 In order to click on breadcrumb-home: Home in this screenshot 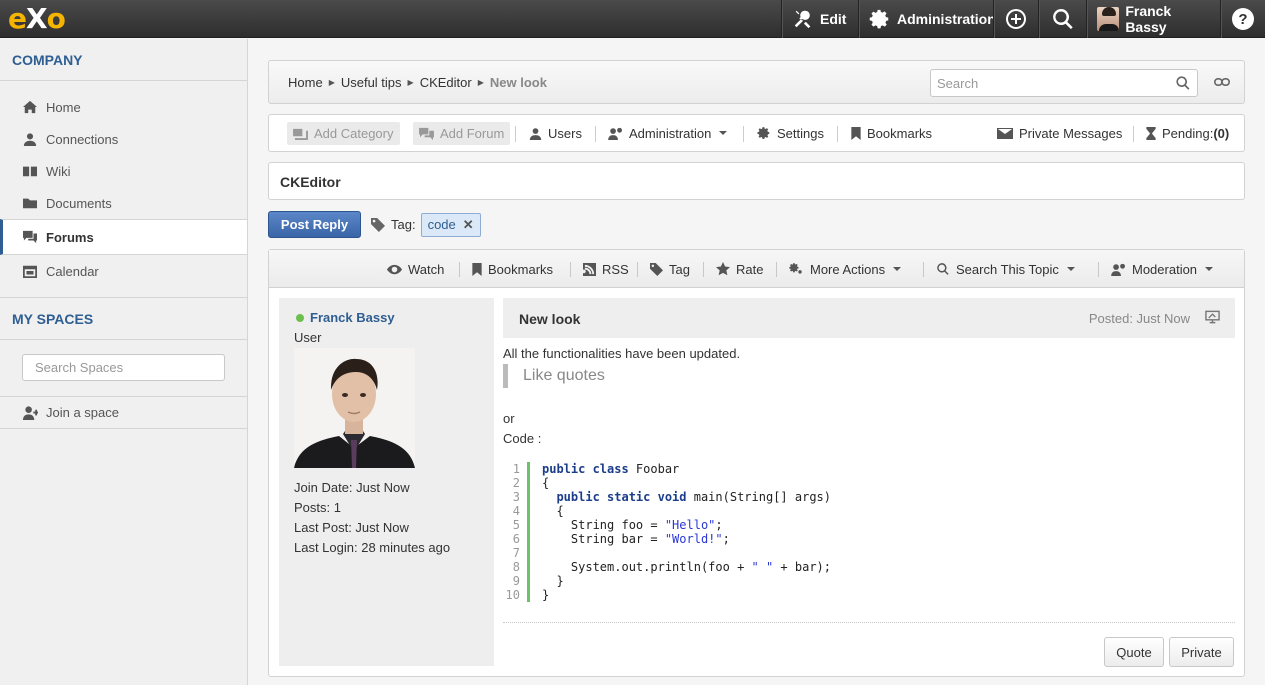, I will do `click(305, 82)`.